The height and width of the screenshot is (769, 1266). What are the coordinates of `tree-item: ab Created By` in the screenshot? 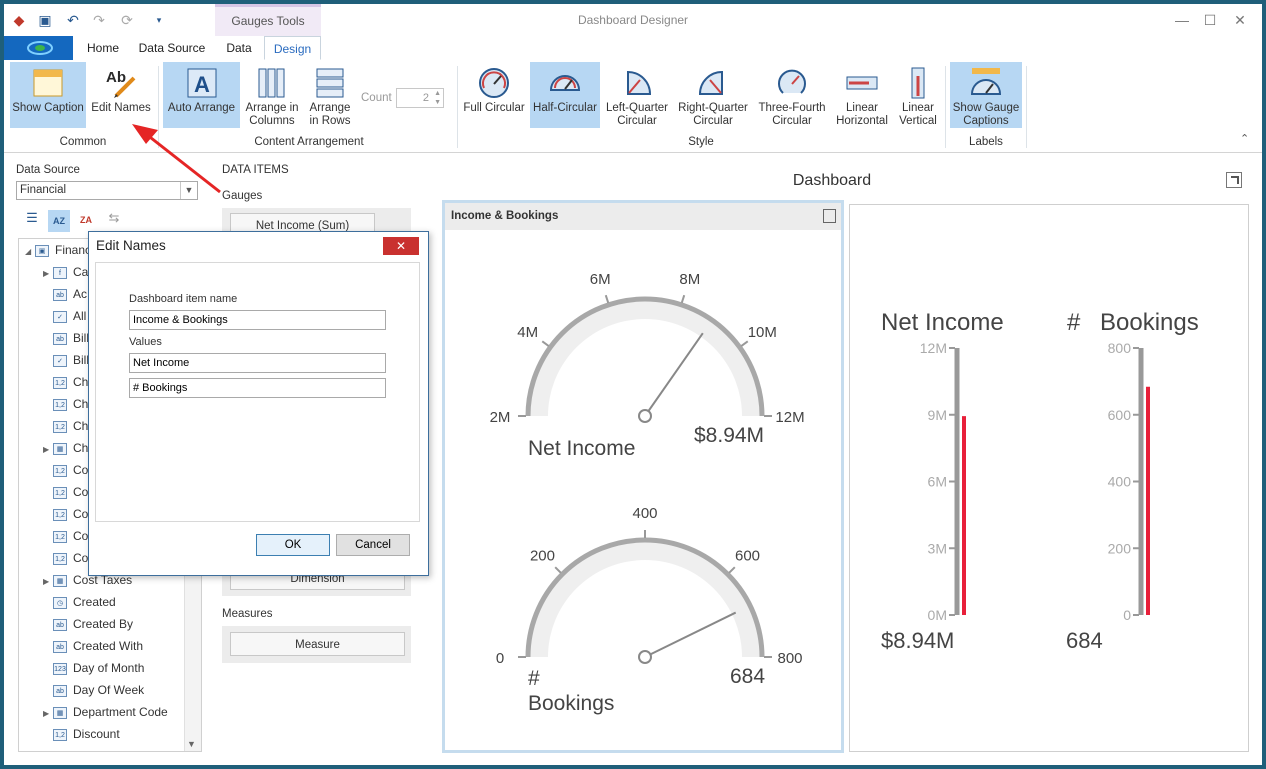 It's located at (88, 624).